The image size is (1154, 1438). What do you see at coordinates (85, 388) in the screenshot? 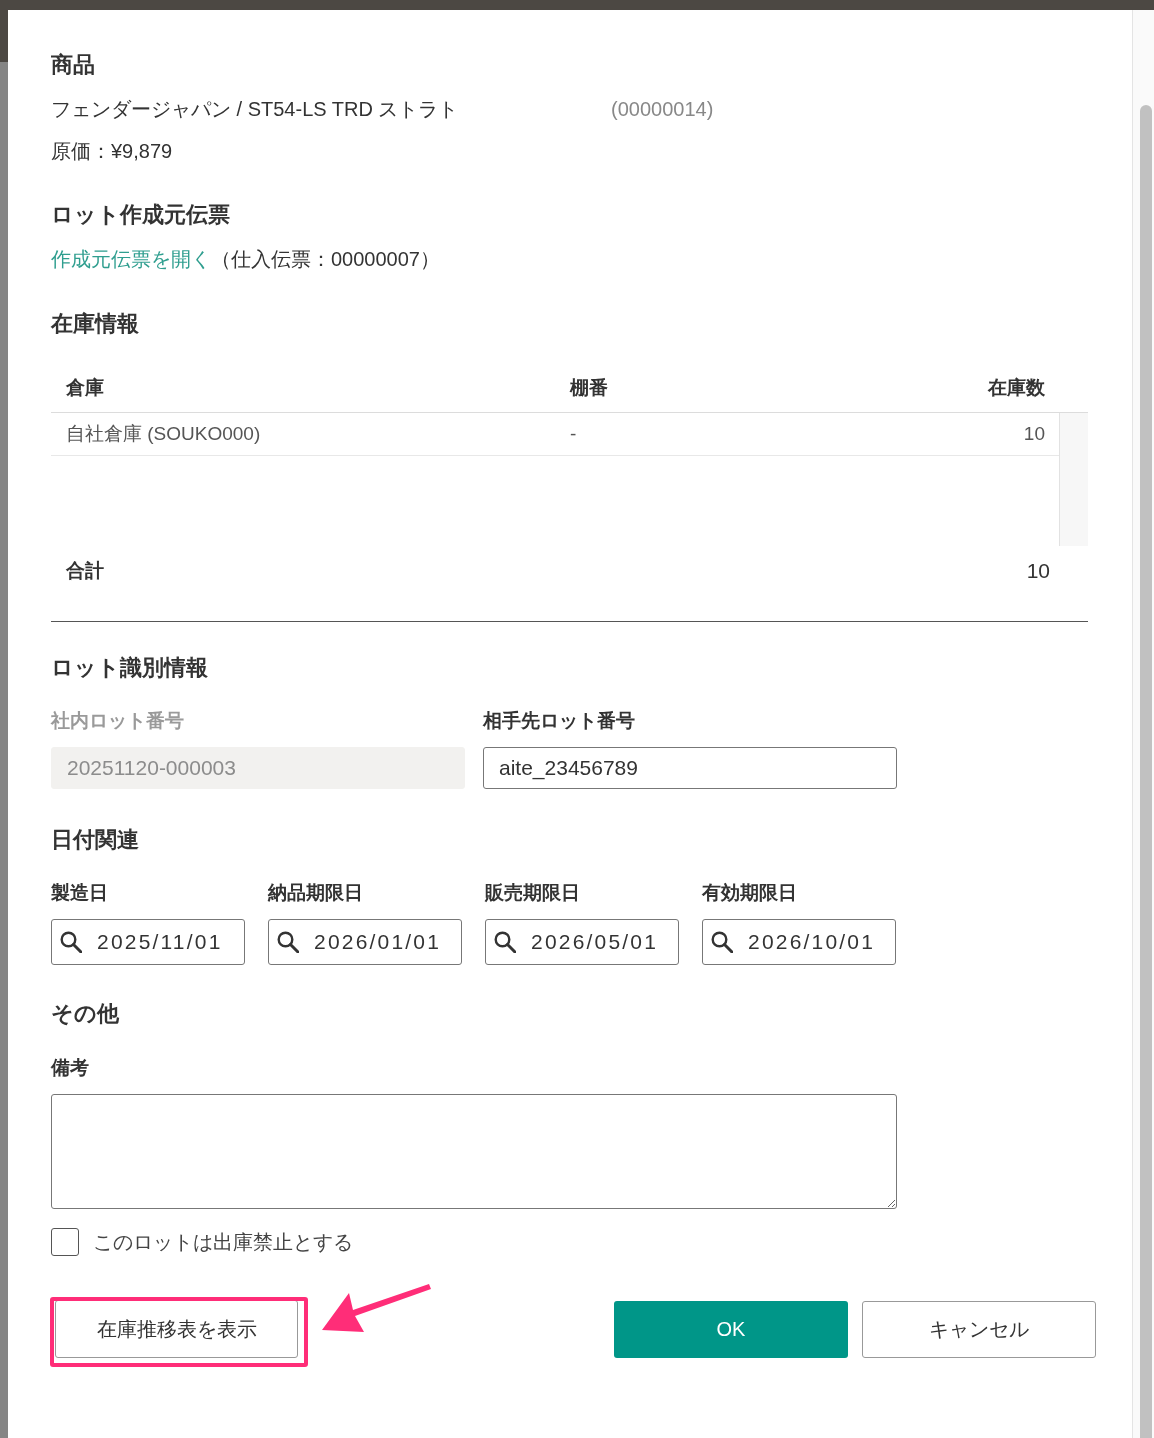
I see `column-header: 倉庫` at bounding box center [85, 388].